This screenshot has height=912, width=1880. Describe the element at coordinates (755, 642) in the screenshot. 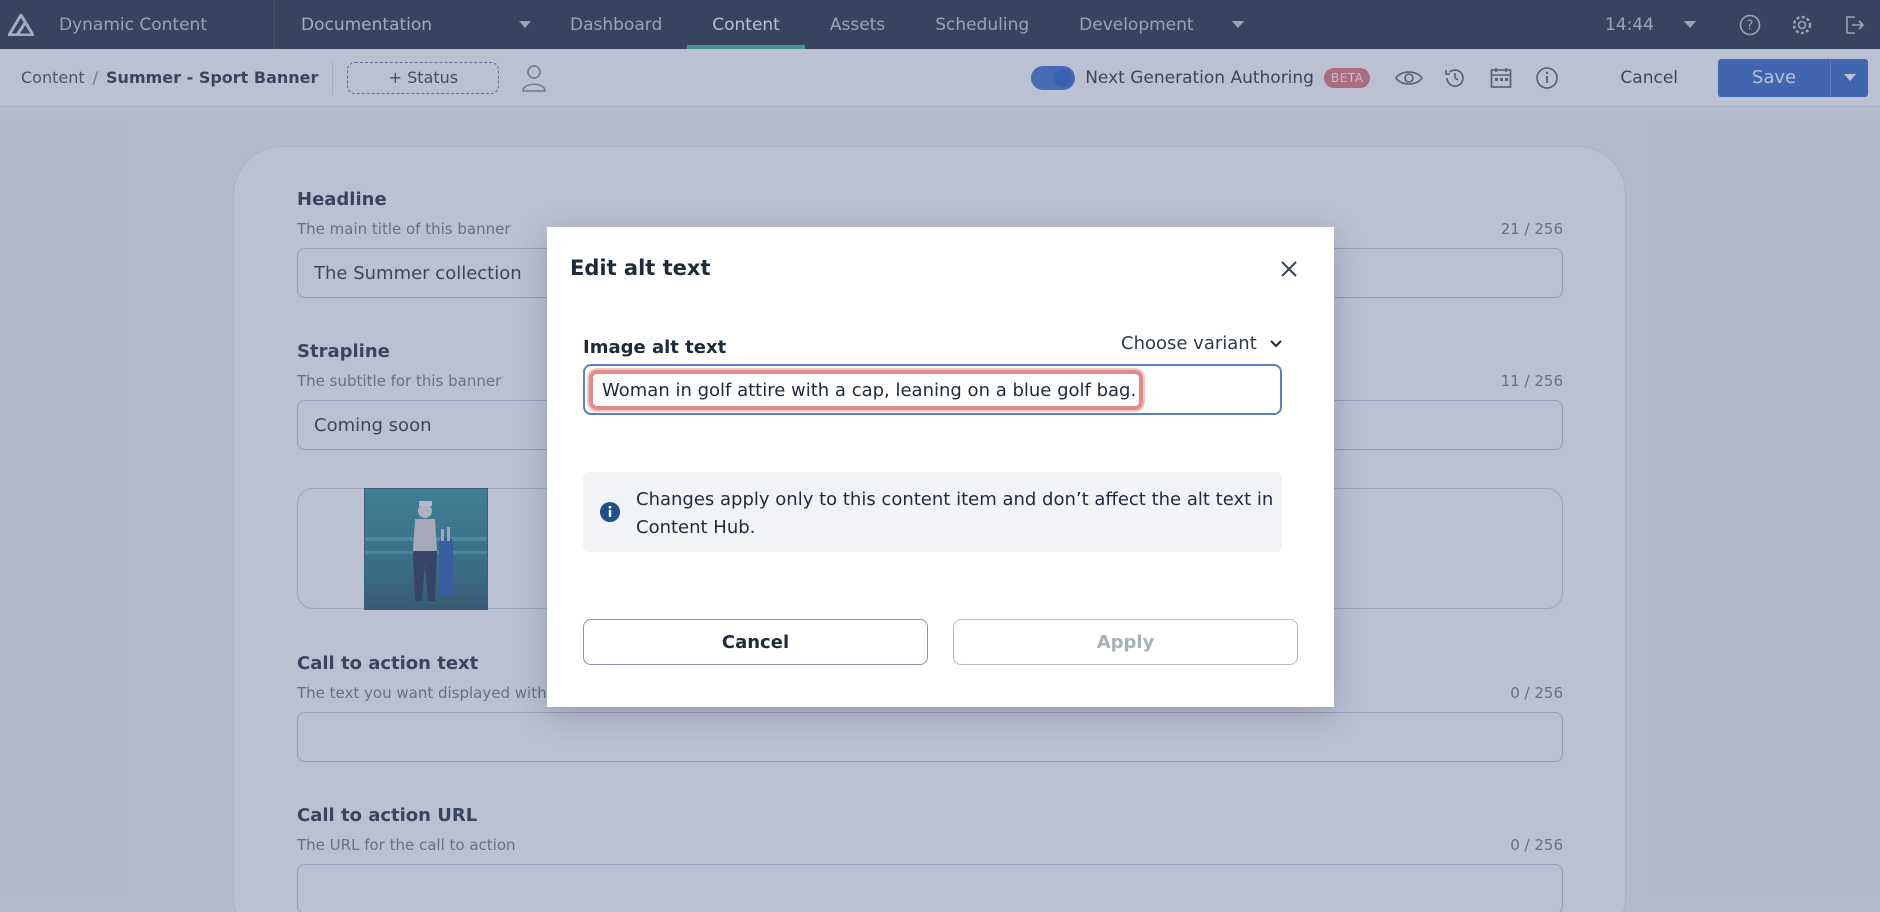

I see `cancel-button: Cancel` at that location.